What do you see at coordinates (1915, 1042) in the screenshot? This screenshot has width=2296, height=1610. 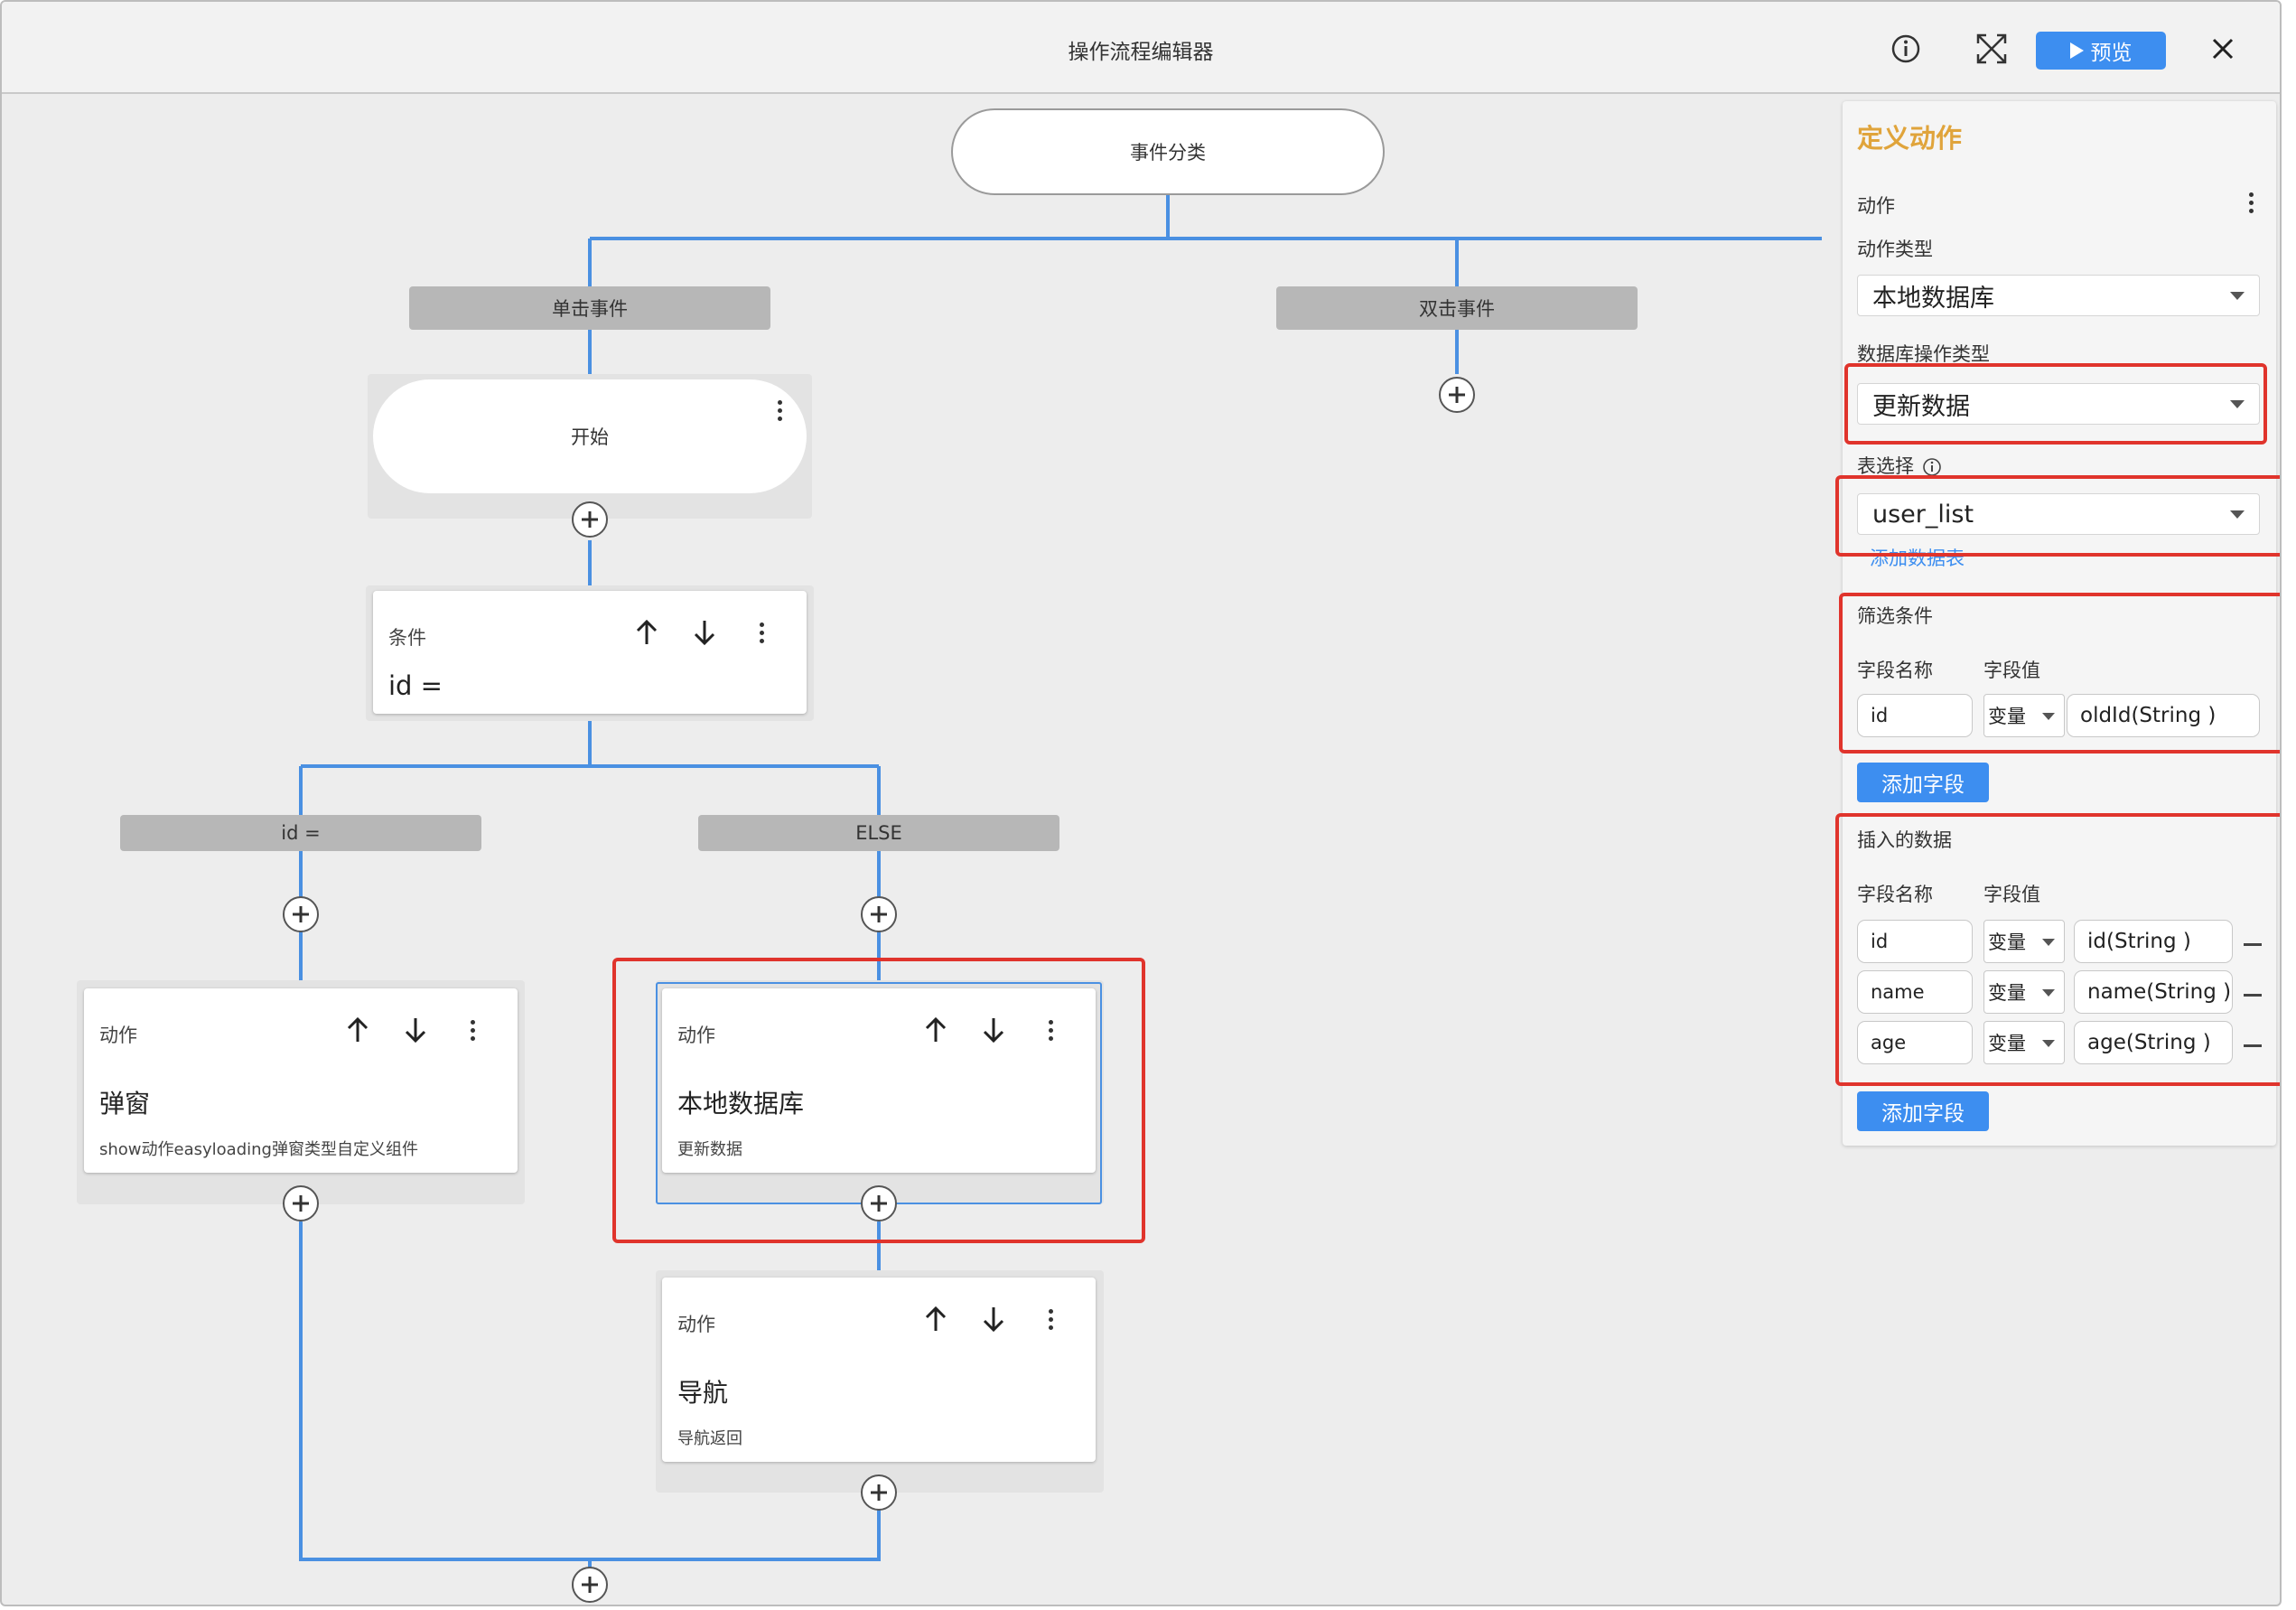 I see `insert-field-name-input: age` at bounding box center [1915, 1042].